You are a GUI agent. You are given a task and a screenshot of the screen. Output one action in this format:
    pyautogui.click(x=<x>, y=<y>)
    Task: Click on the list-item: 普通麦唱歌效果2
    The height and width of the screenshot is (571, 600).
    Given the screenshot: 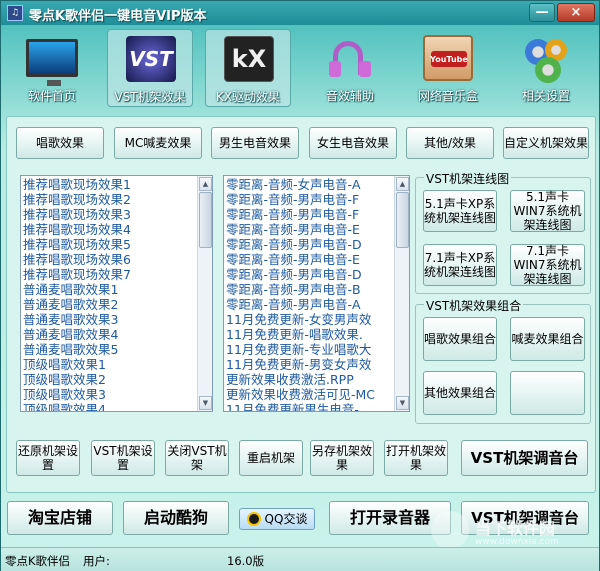 What is the action you would take?
    pyautogui.click(x=109, y=304)
    